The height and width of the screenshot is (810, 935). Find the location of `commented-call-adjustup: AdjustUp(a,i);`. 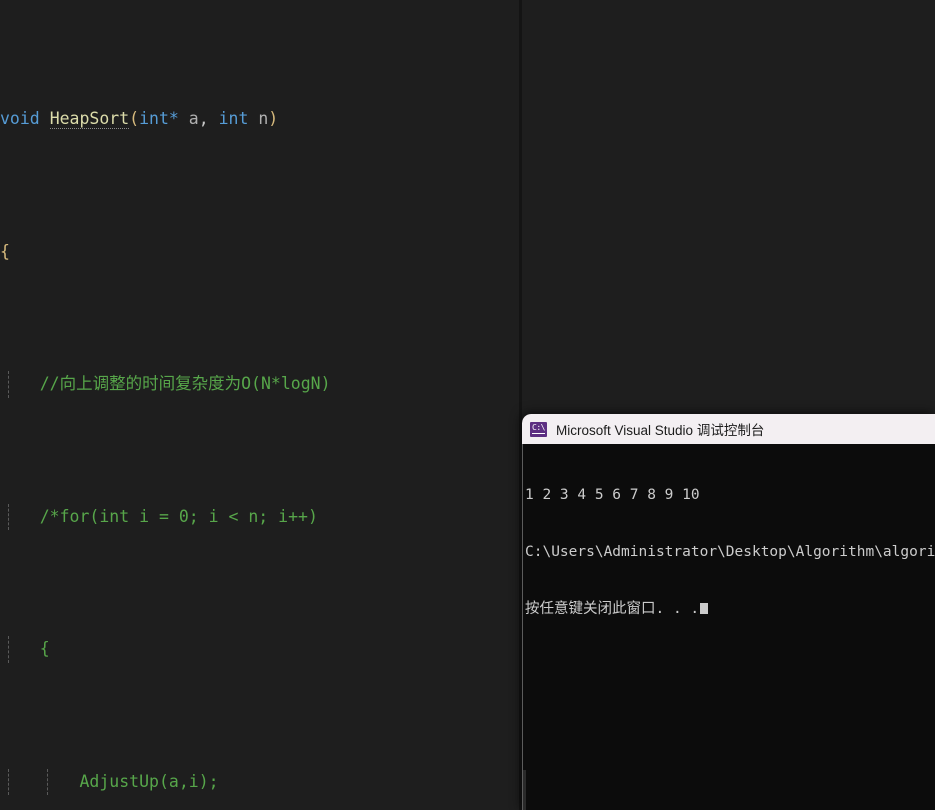

commented-call-adjustup: AdjustUp(a,i); is located at coordinates (149, 781).